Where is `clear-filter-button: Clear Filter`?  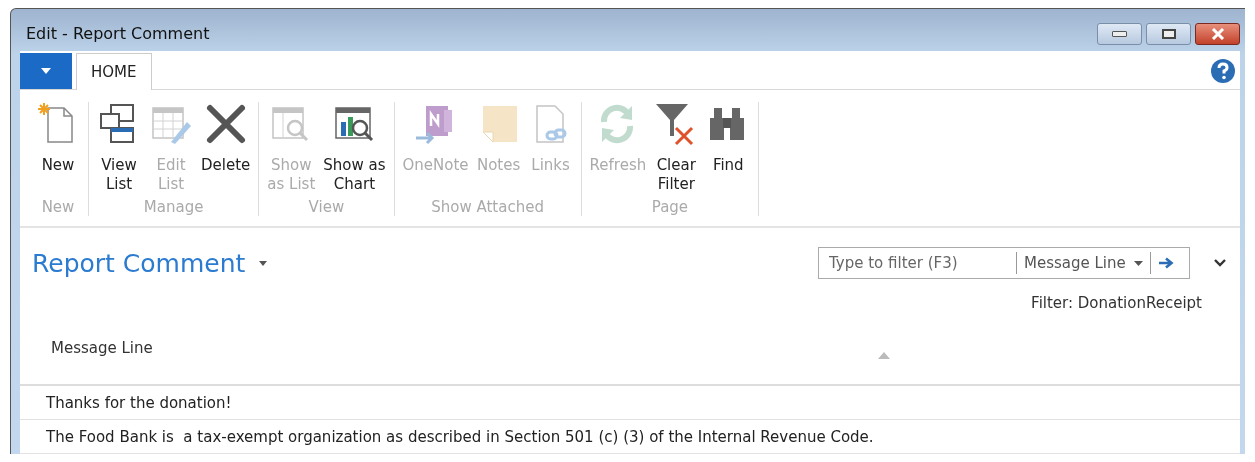
clear-filter-button: Clear Filter is located at coordinates (676, 149).